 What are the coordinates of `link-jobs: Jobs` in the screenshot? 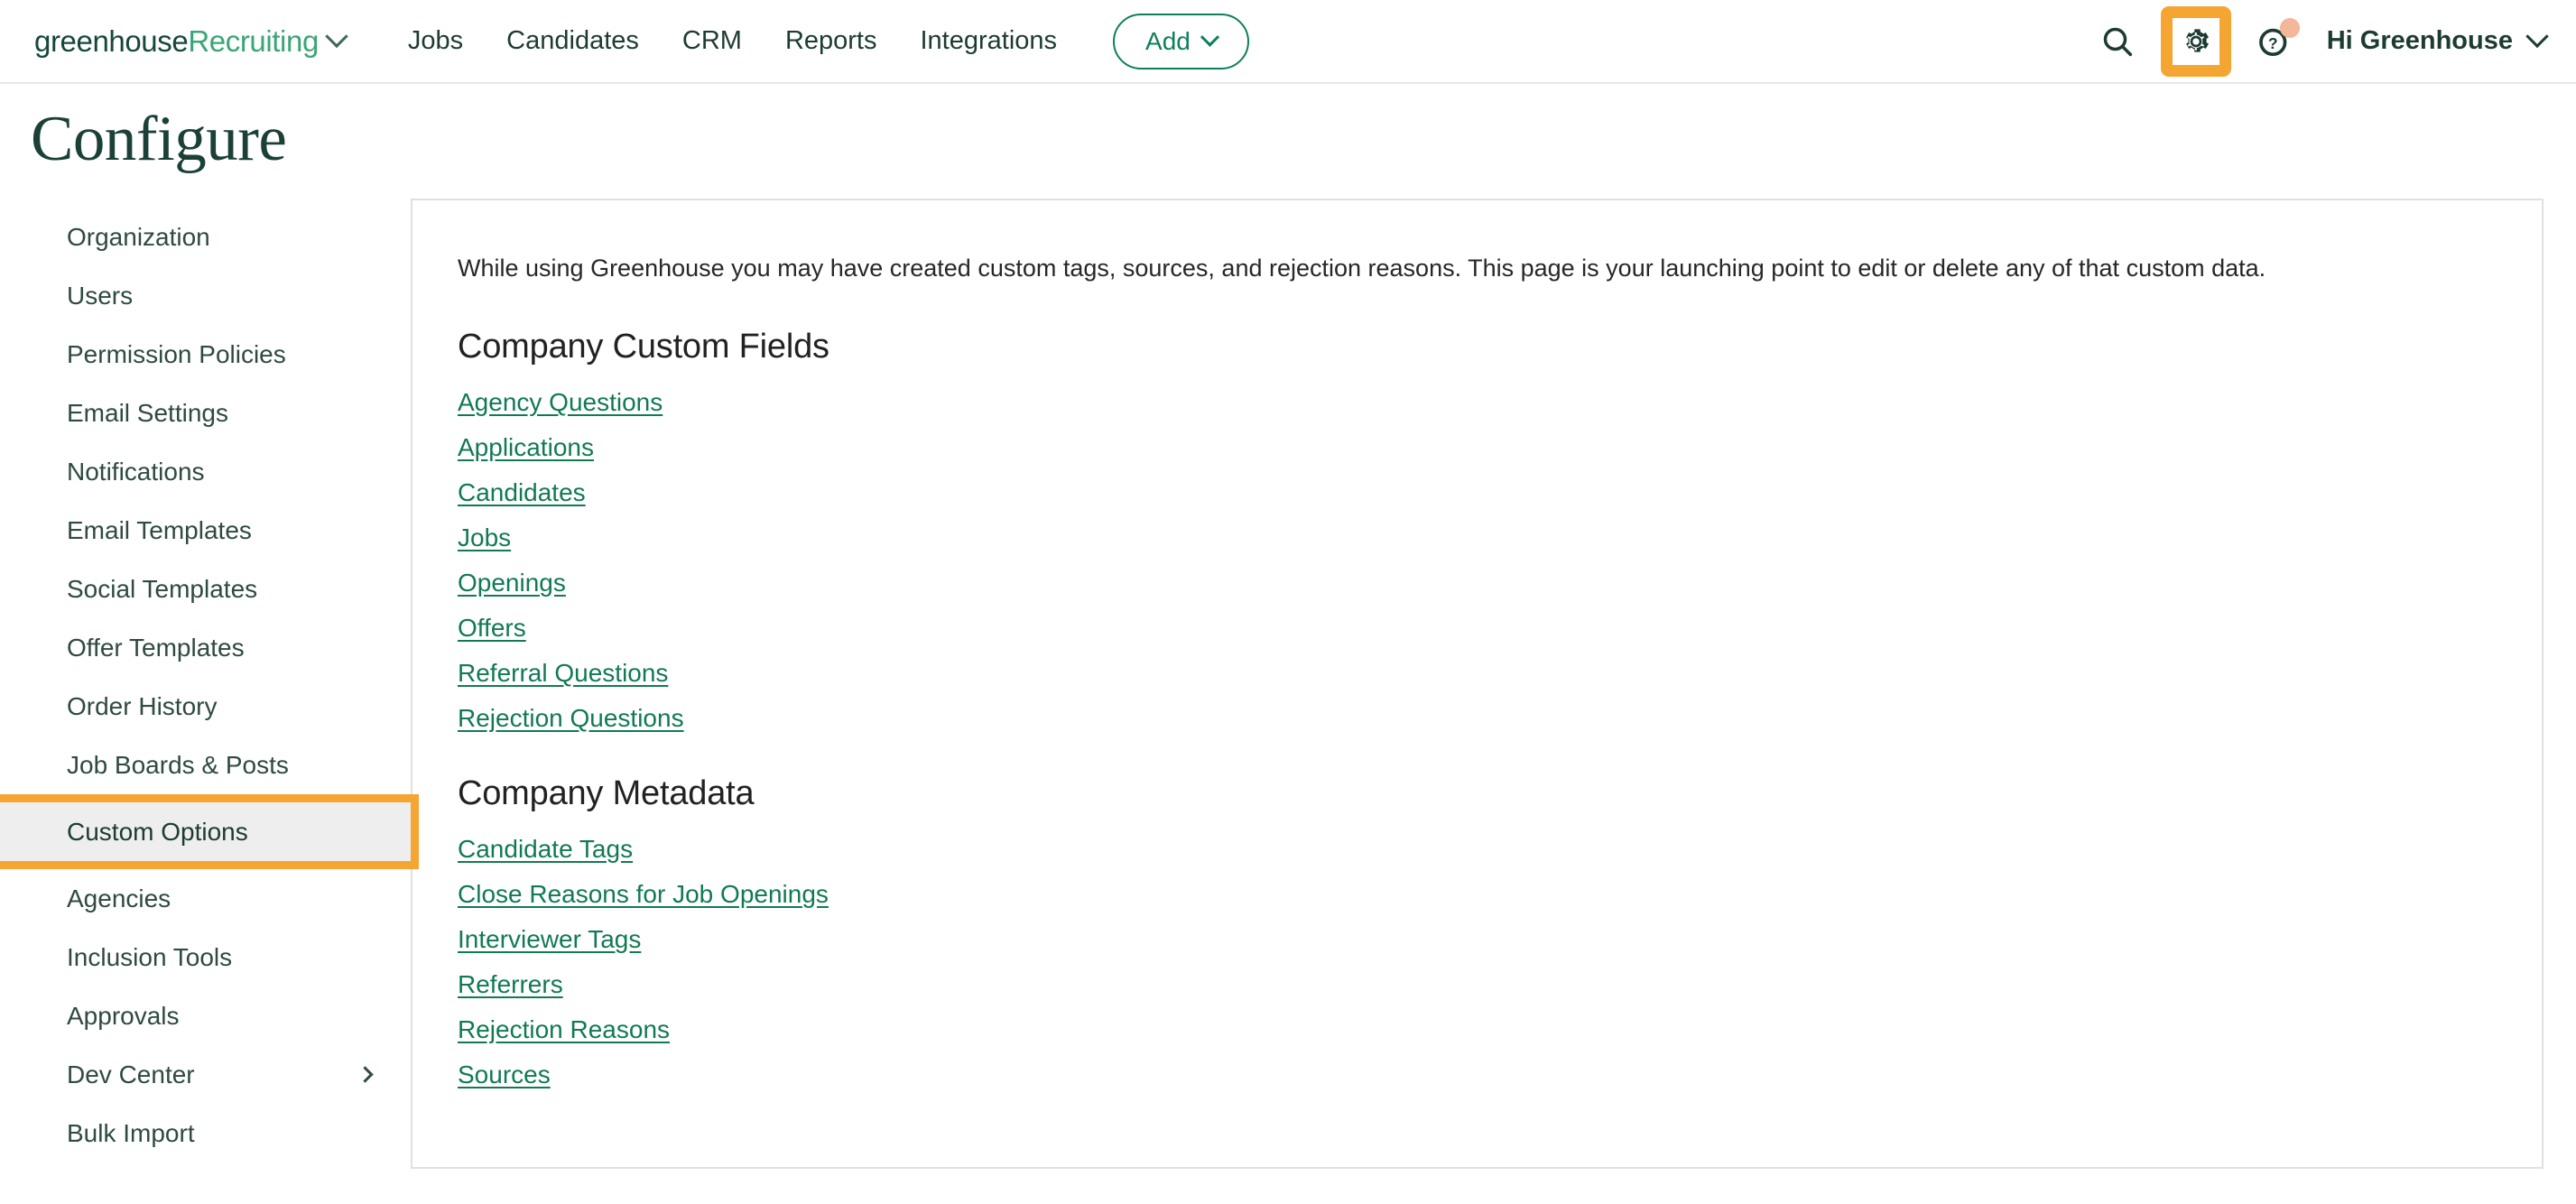 It's located at (484, 538).